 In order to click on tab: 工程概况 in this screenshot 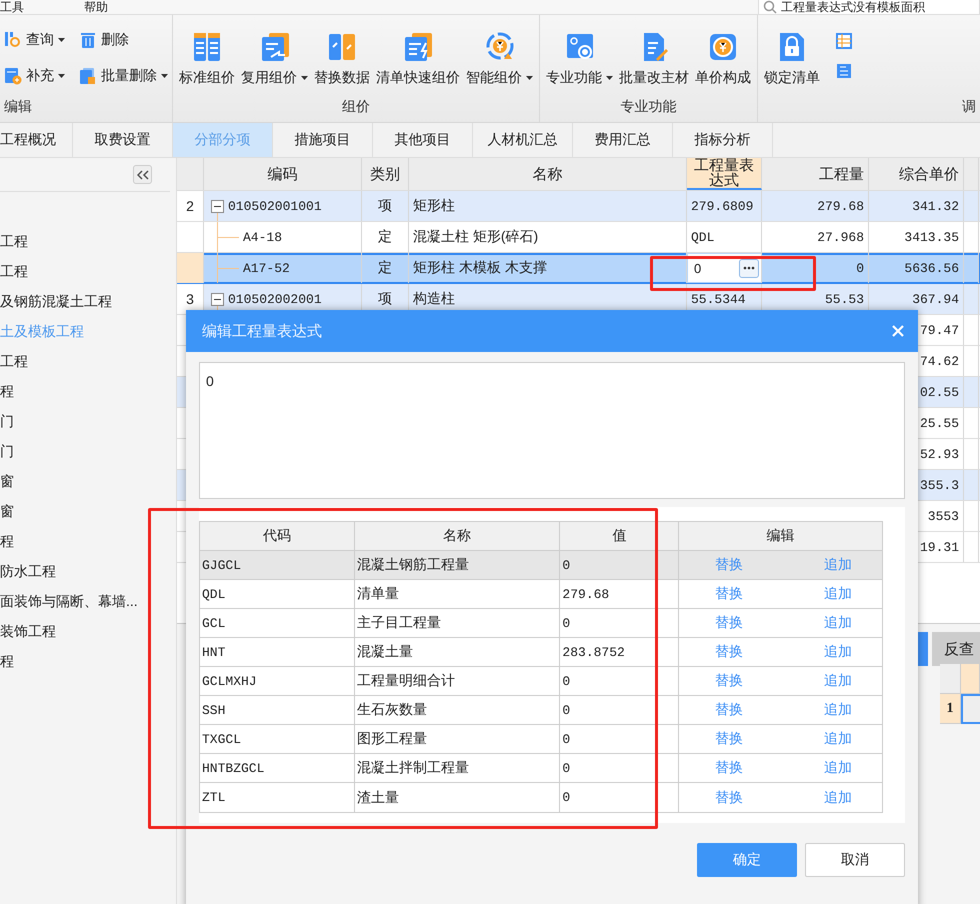, I will do `click(36, 140)`.